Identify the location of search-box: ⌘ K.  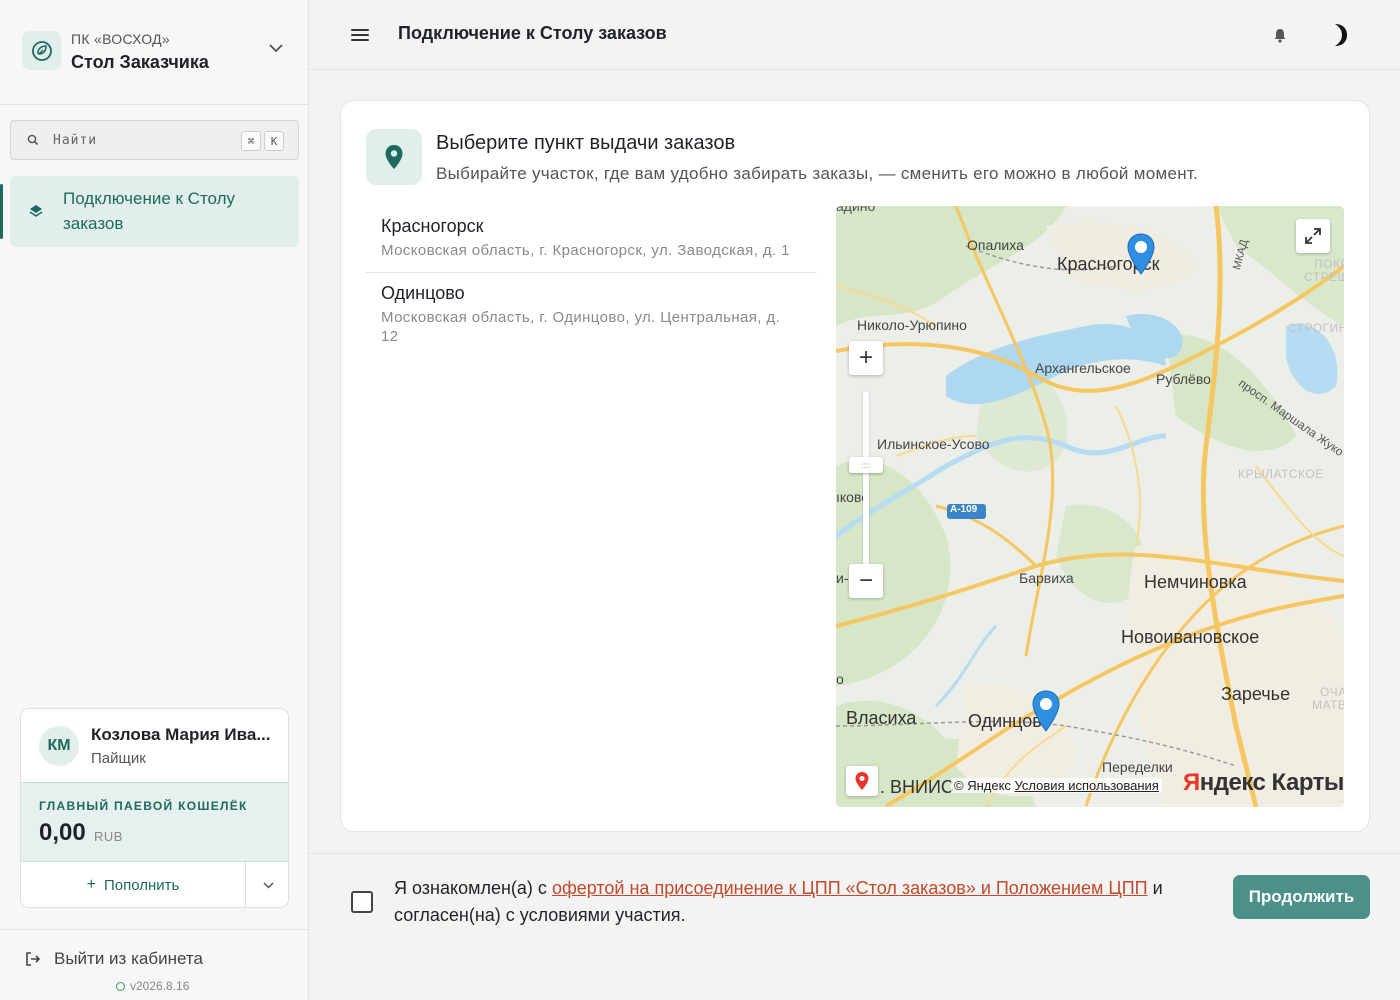
(154, 140).